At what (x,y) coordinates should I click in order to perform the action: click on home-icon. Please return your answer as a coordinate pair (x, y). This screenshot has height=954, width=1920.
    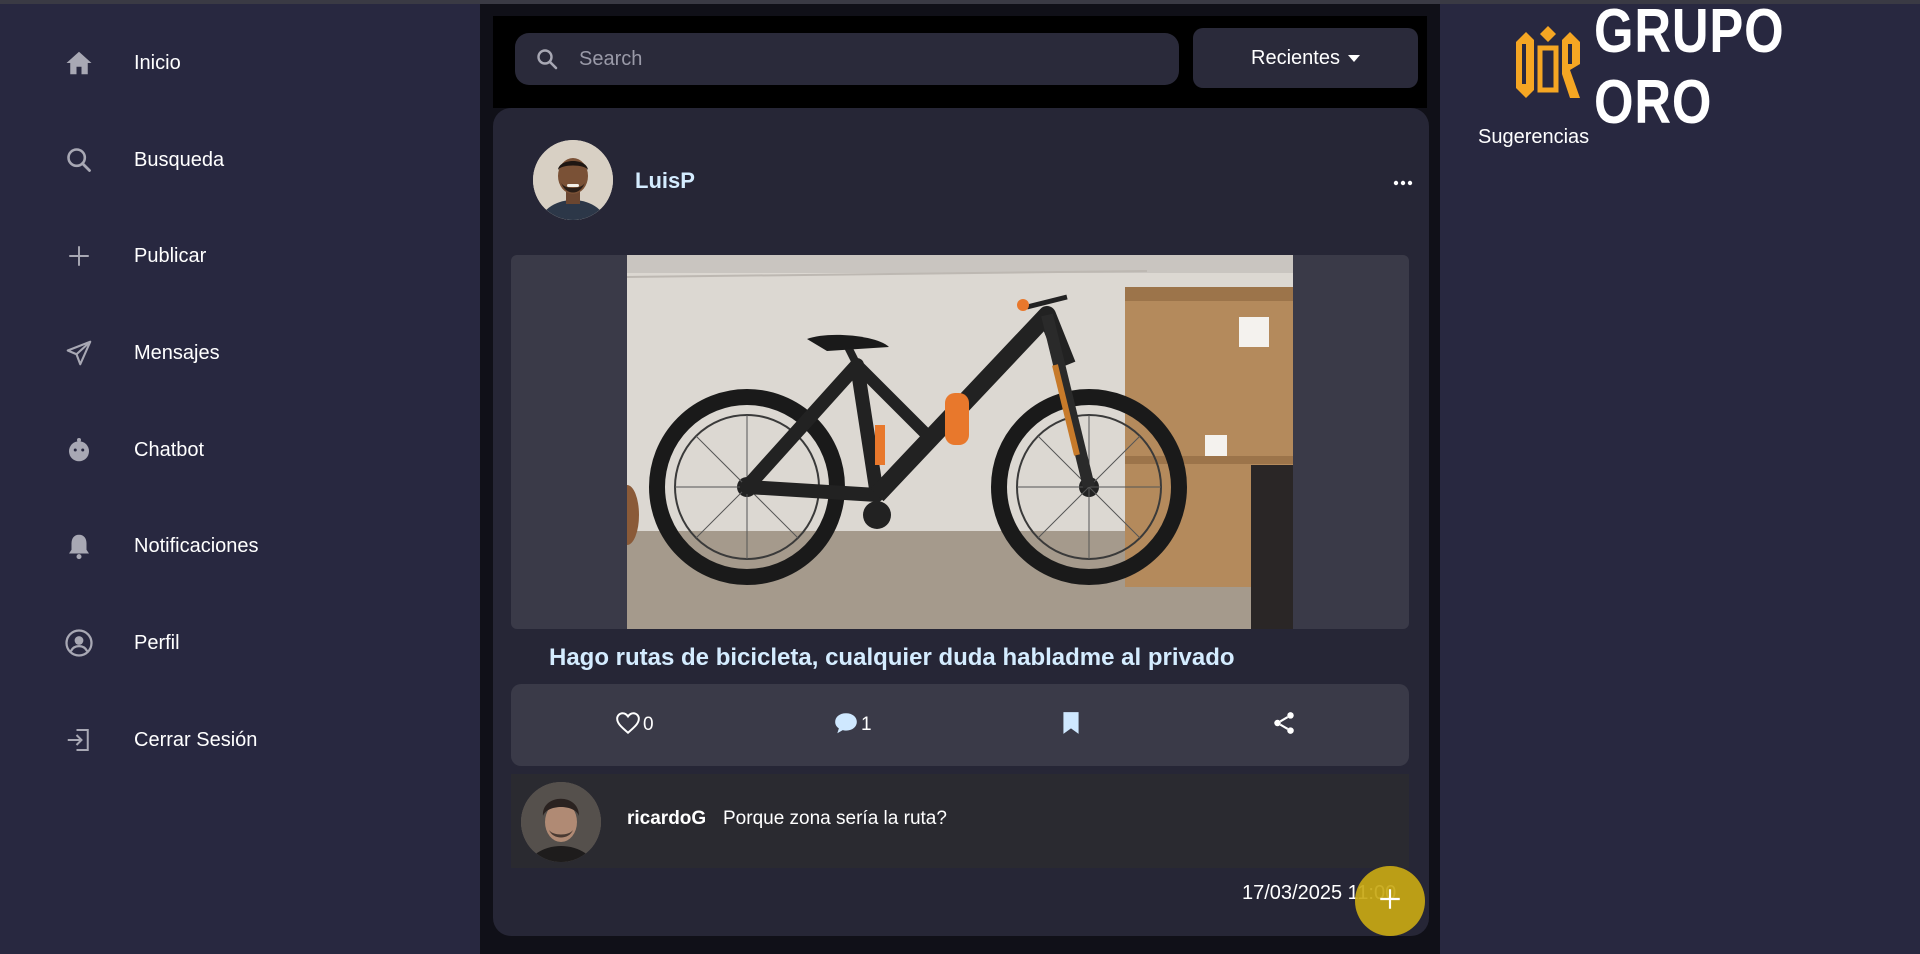
    Looking at the image, I should click on (79, 63).